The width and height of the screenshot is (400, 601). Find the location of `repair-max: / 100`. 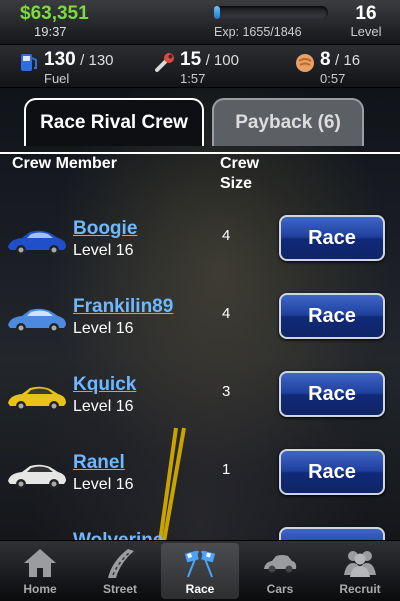

repair-max: / 100 is located at coordinates (222, 60).